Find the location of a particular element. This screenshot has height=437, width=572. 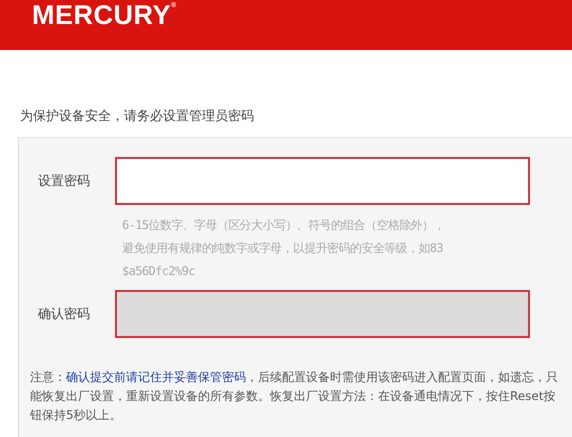

hint-text: $a56Dfc2%9c is located at coordinates (159, 271).